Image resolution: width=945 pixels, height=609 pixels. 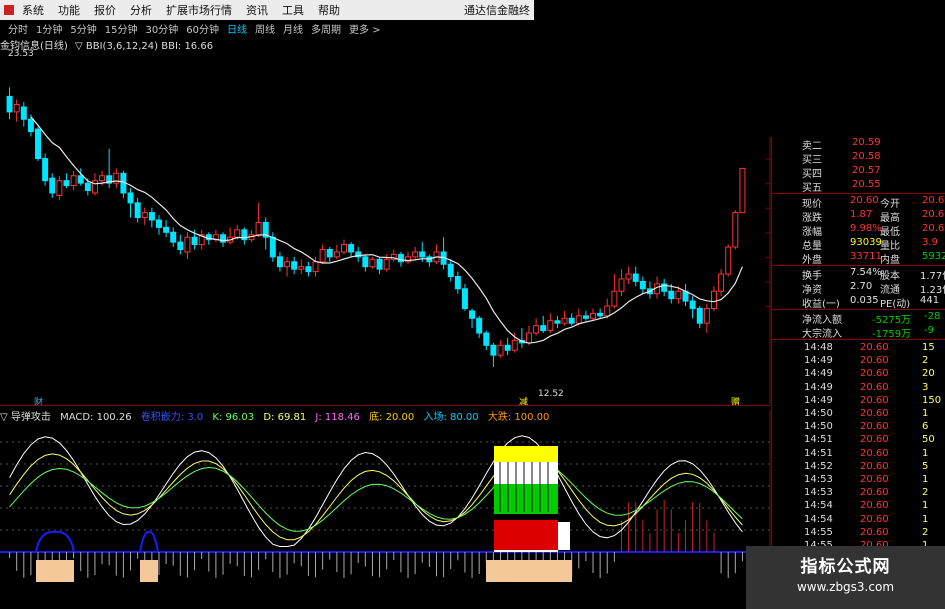 What do you see at coordinates (928, 347) in the screenshot?
I see `tick-volume: 15` at bounding box center [928, 347].